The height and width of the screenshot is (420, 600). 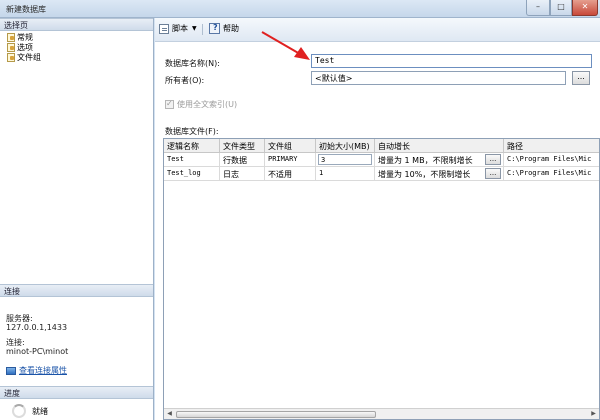 I want to click on horizontal-scrollbar: ◀ ▶, so click(x=381, y=413).